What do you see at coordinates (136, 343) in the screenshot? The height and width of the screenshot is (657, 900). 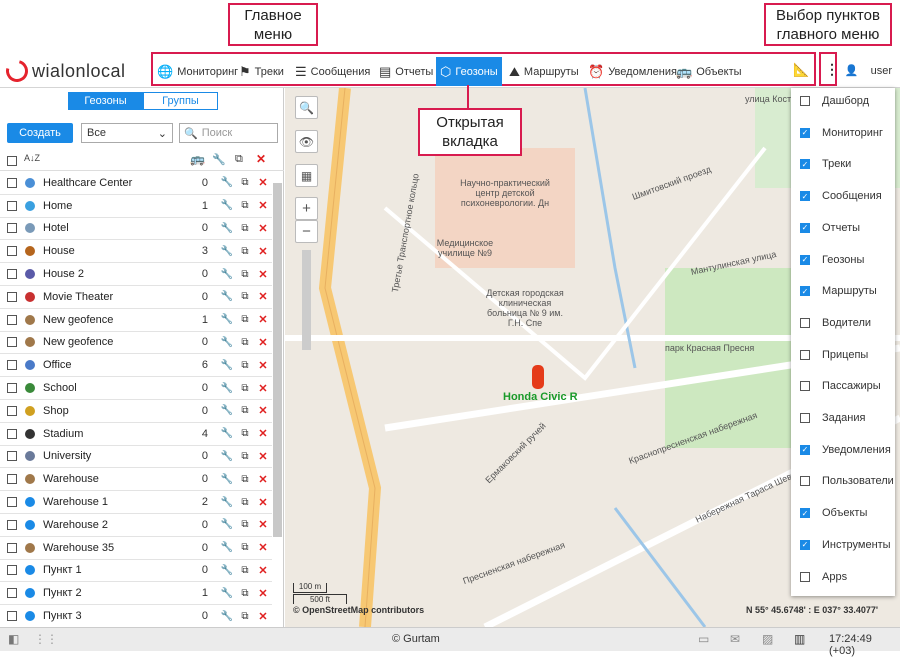 I see `list-item: New geofence 0 🔧 ⧉ ✕` at bounding box center [136, 343].